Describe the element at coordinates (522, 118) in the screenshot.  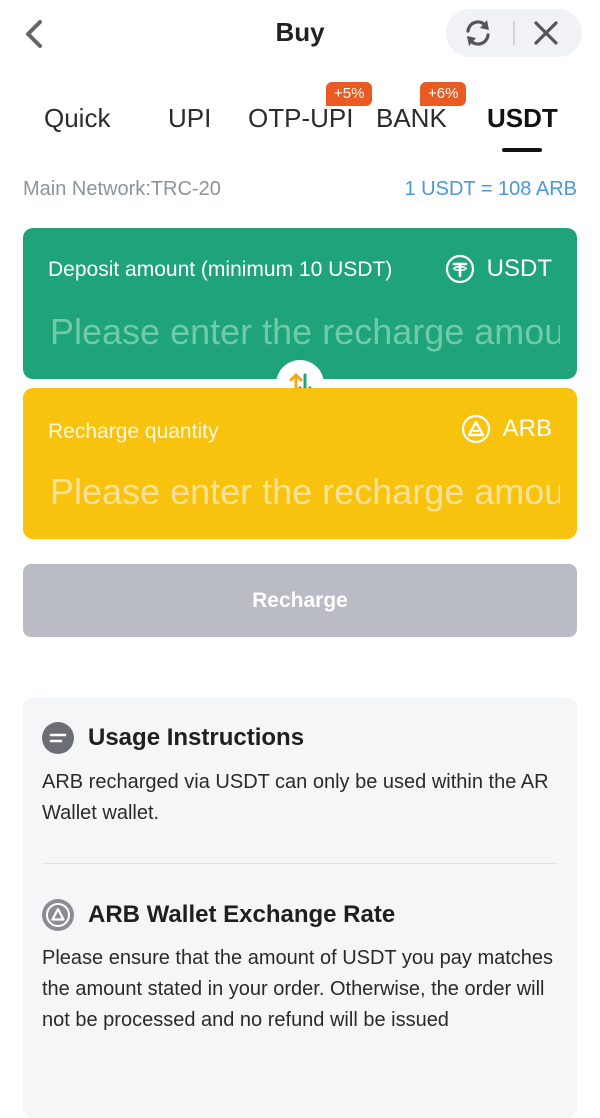
I see `tab-usdt: USDT` at that location.